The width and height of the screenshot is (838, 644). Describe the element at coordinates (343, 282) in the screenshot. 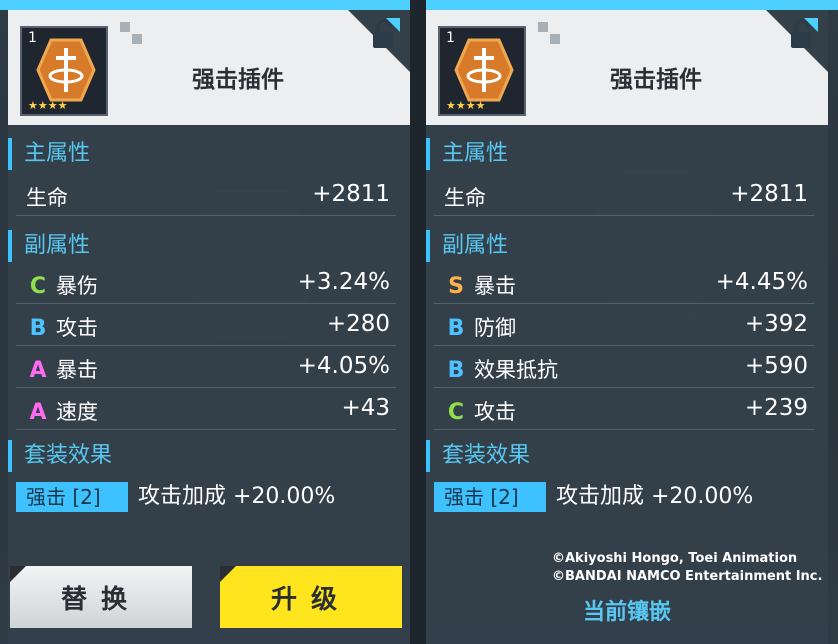

I see `stat-value: +3.24%` at that location.